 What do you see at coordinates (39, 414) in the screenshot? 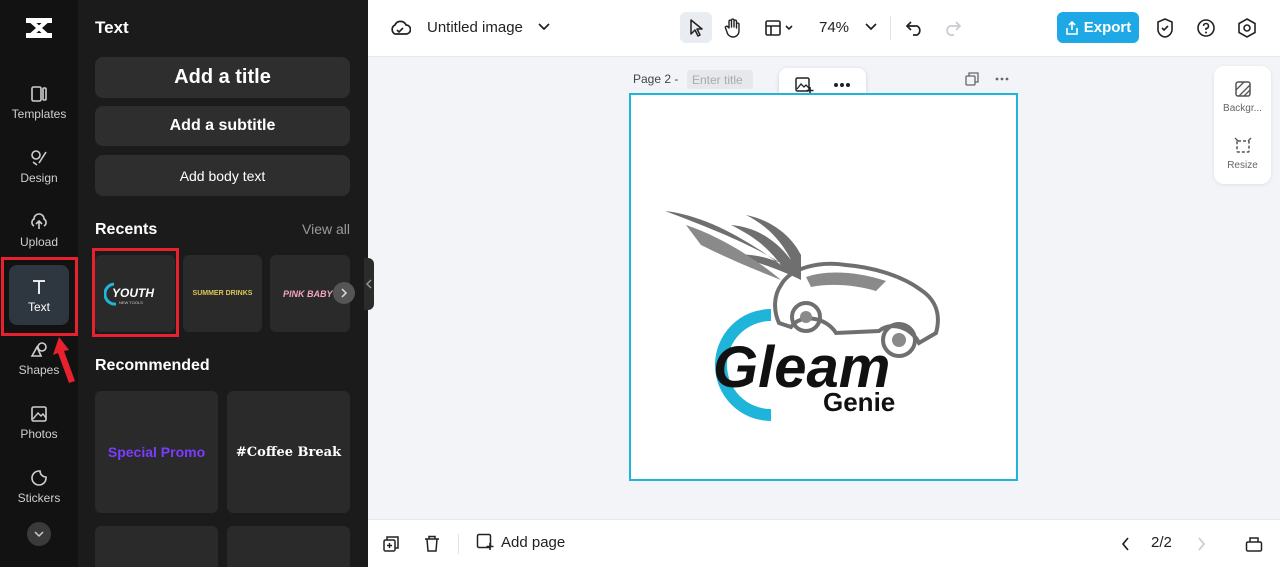
I see `photos-icon` at bounding box center [39, 414].